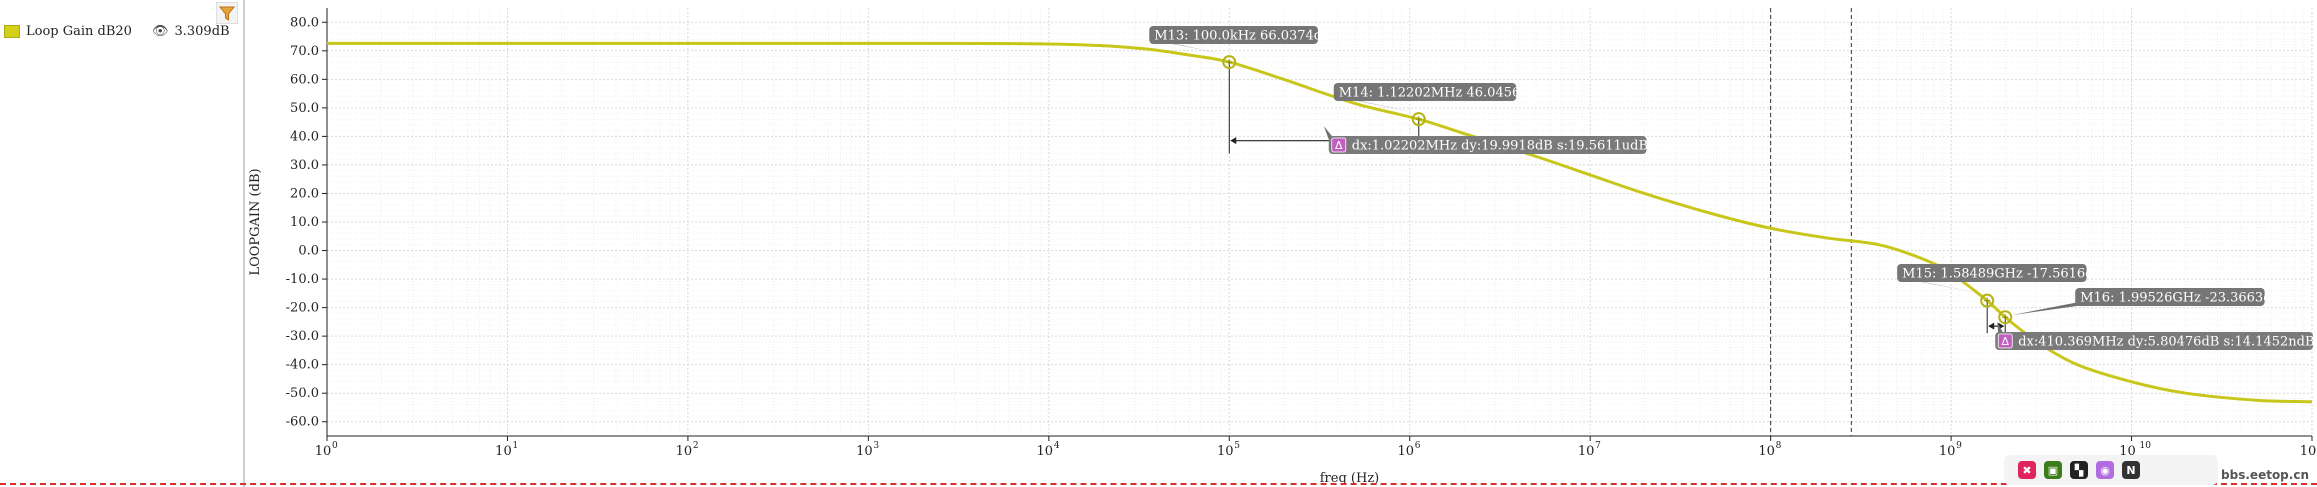 Image resolution: width=2317 pixels, height=487 pixels. I want to click on y-tick-label: 60.0, so click(304, 79).